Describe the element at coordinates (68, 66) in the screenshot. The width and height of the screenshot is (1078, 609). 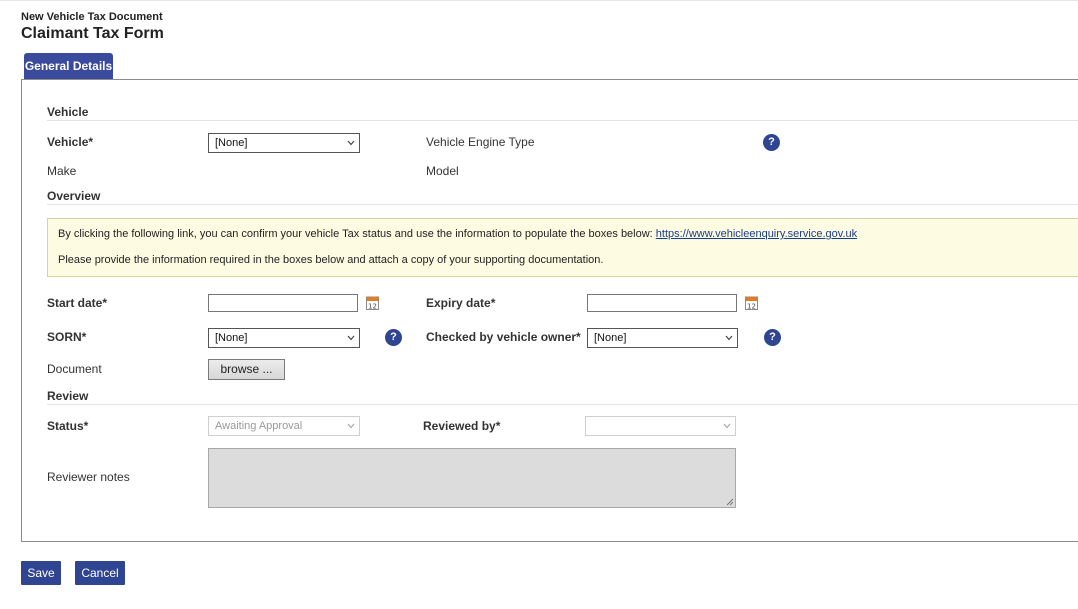
I see `tab-general-details: General Details` at that location.